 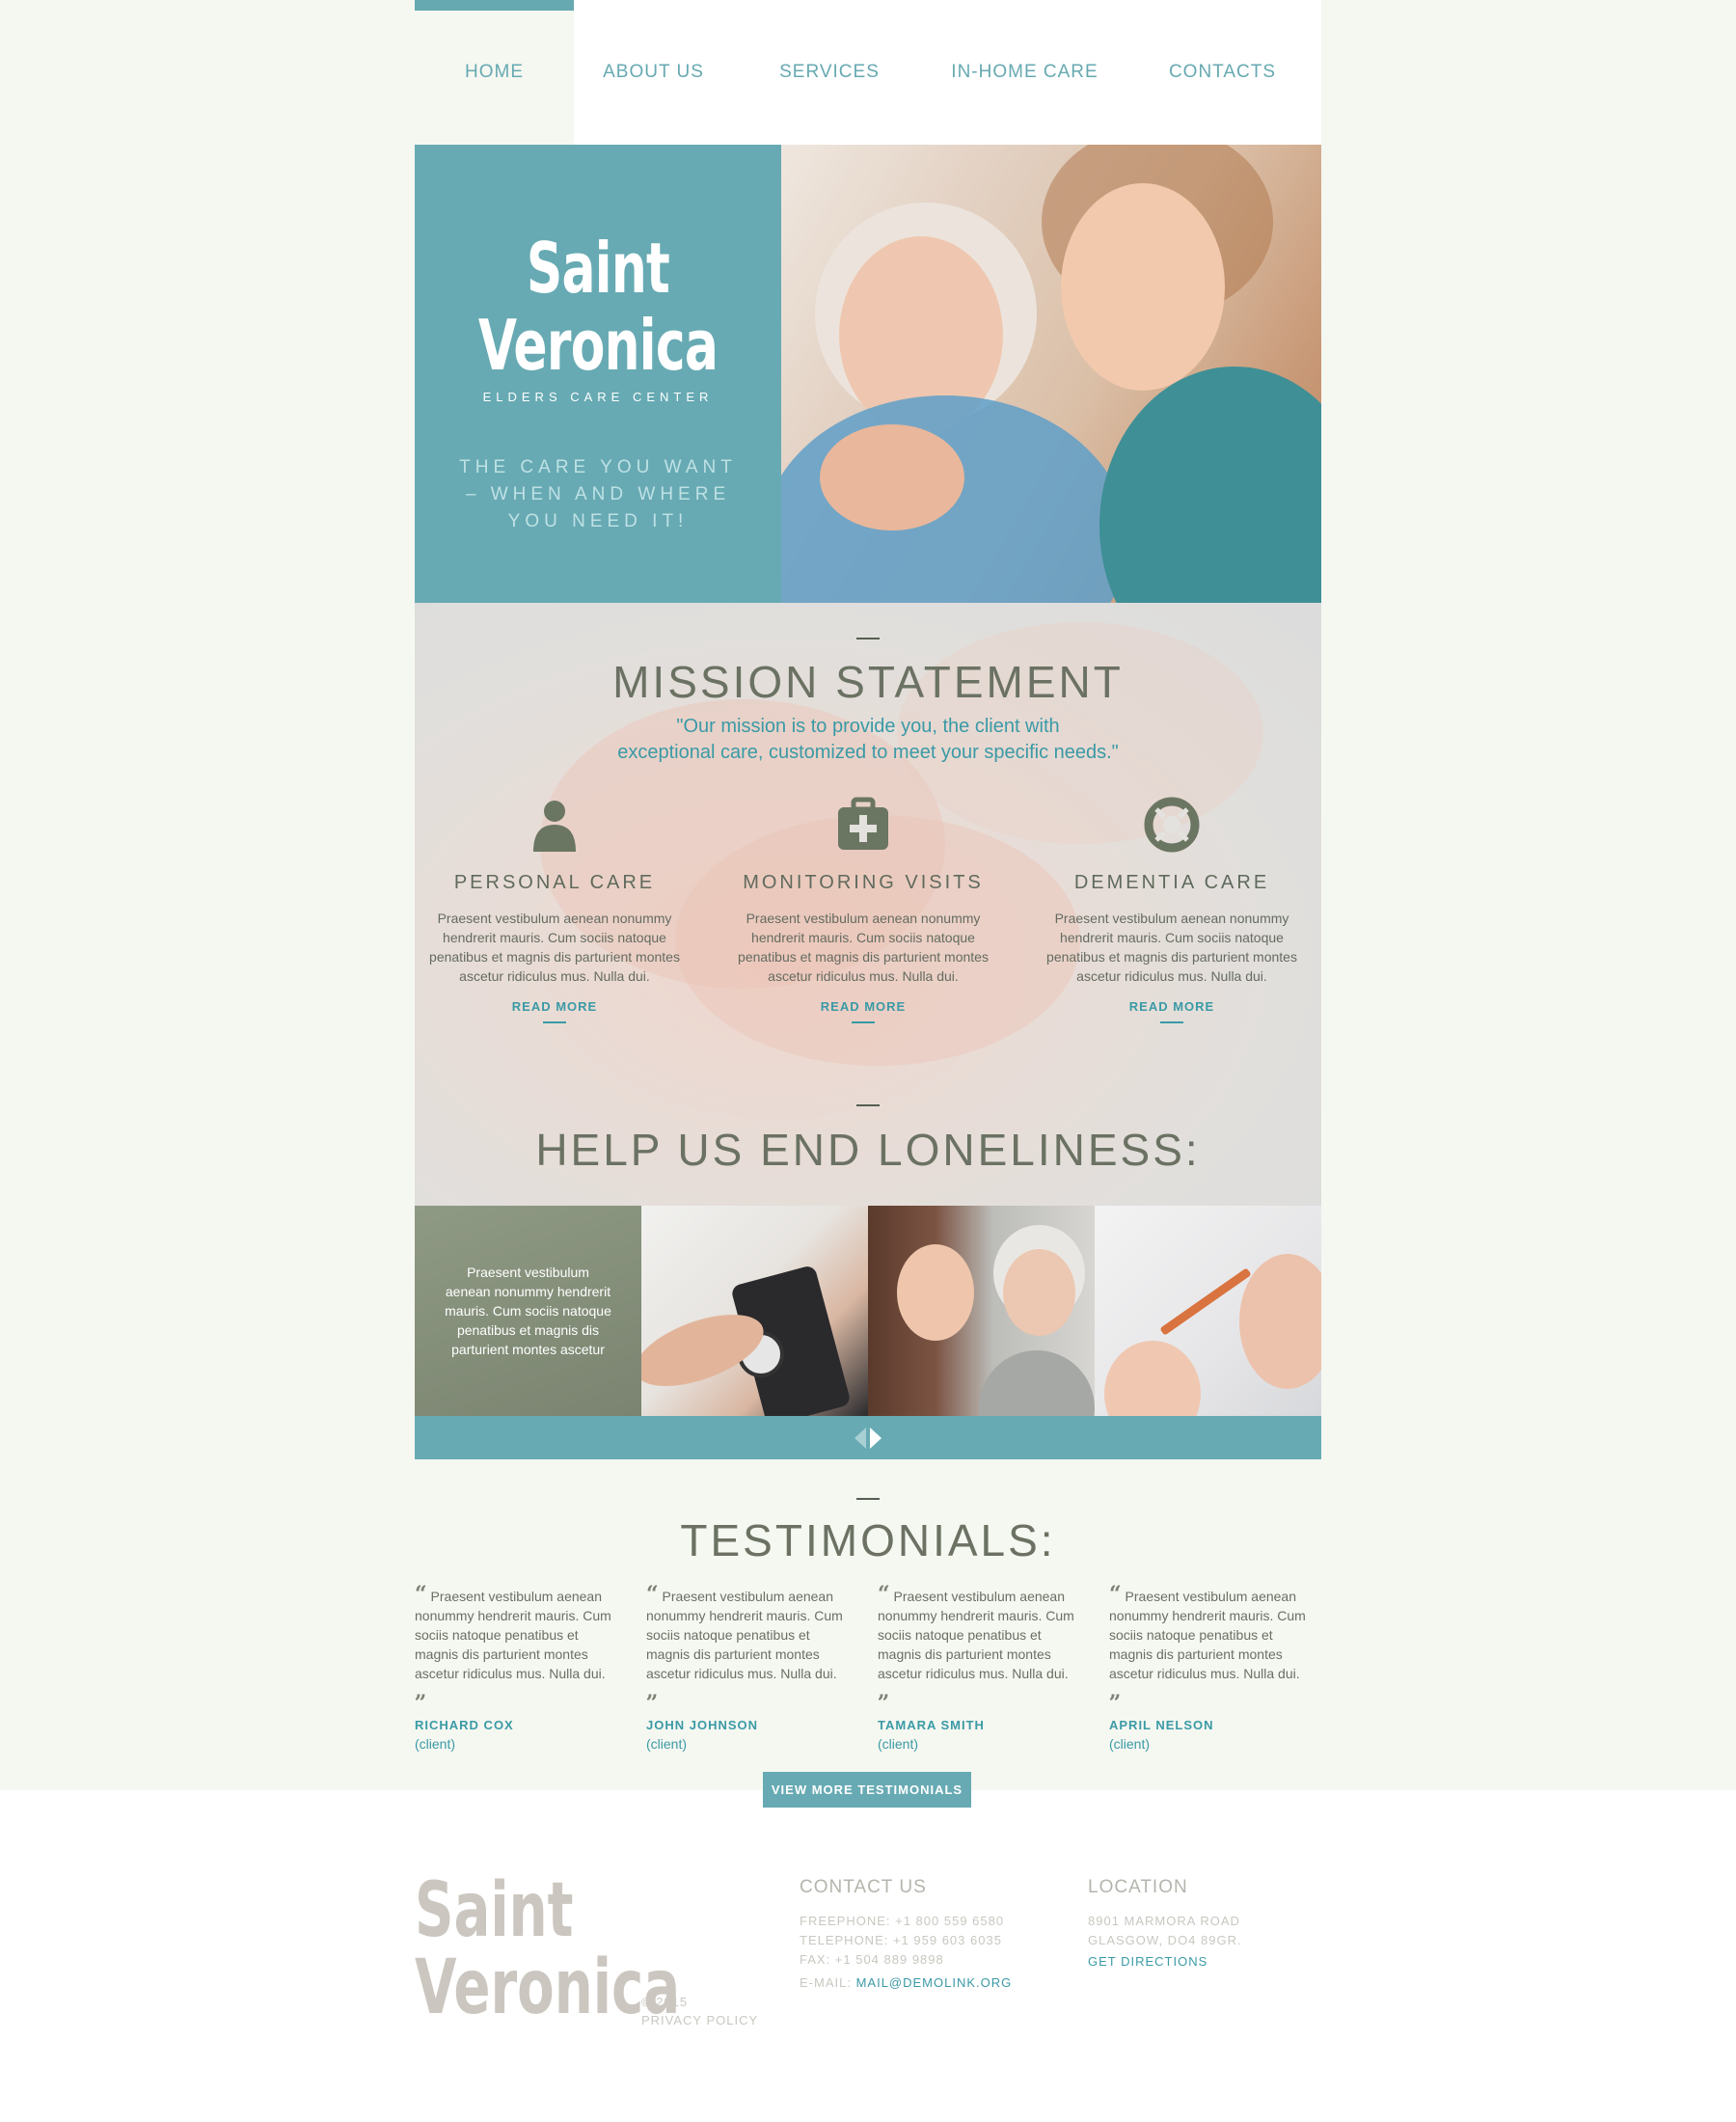 I want to click on email-link: MAIL@DEMOLINK.ORG, so click(x=934, y=1983).